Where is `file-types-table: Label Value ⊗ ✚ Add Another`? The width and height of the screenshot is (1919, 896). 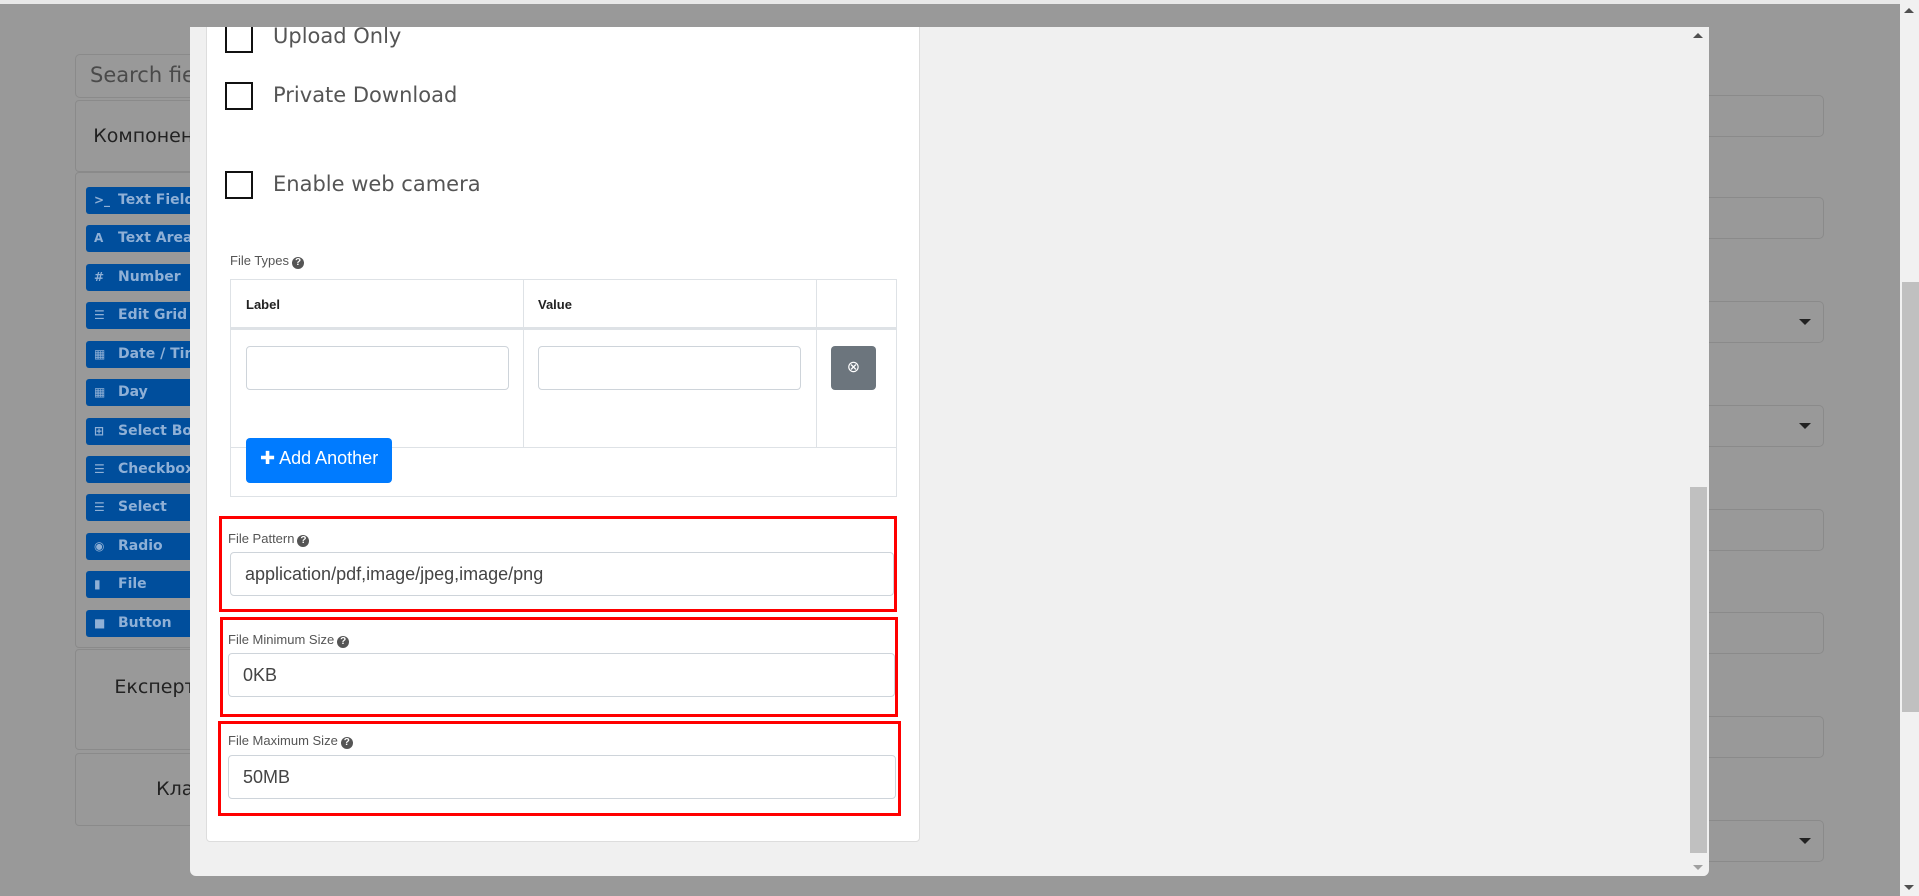 file-types-table: Label Value ⊗ ✚ Add Another is located at coordinates (563, 388).